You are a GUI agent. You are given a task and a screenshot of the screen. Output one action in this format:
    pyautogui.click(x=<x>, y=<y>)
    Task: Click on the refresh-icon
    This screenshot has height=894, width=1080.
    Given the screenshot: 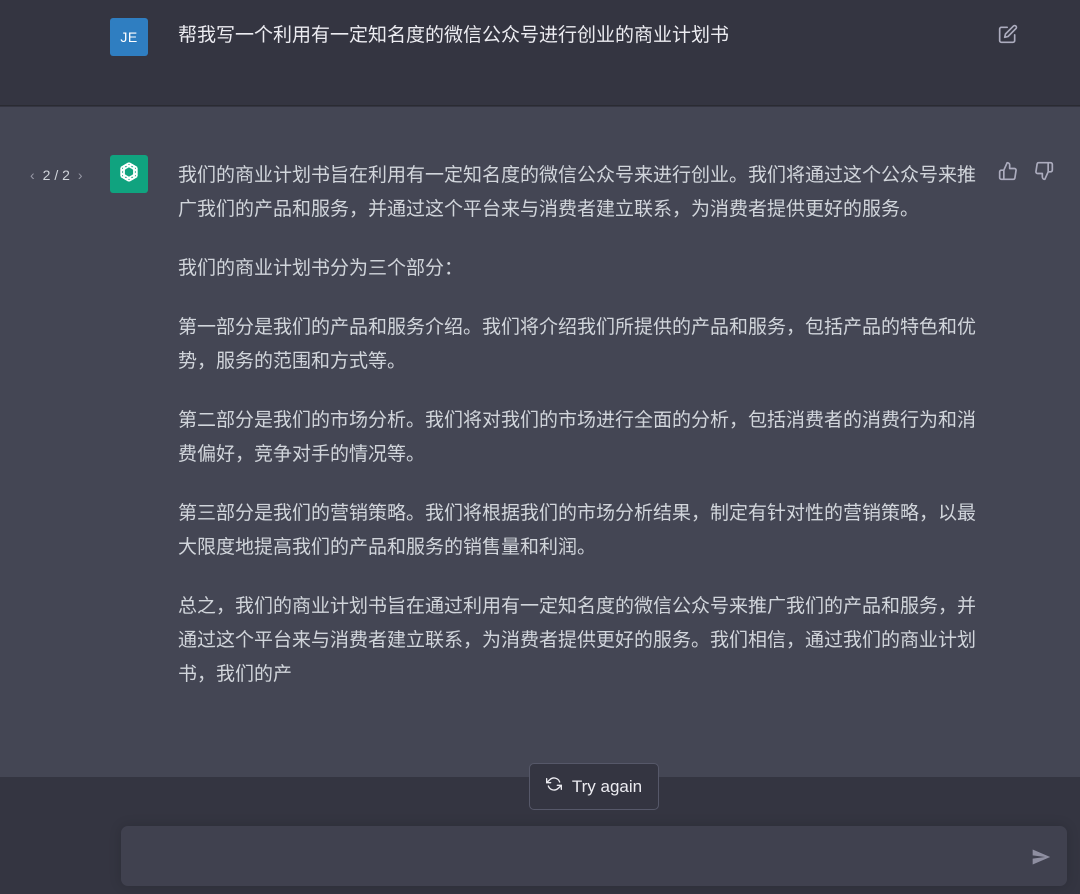 What is the action you would take?
    pyautogui.click(x=553, y=786)
    